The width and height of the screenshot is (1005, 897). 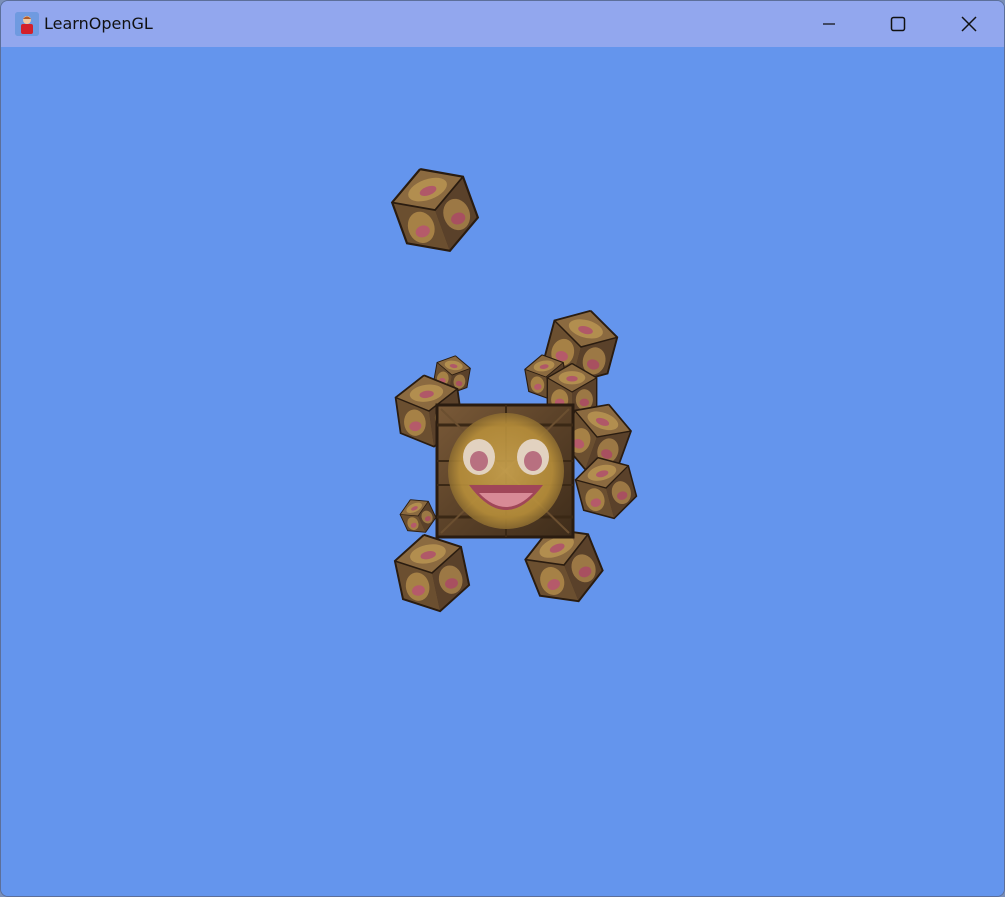 I want to click on close-button, so click(x=969, y=24).